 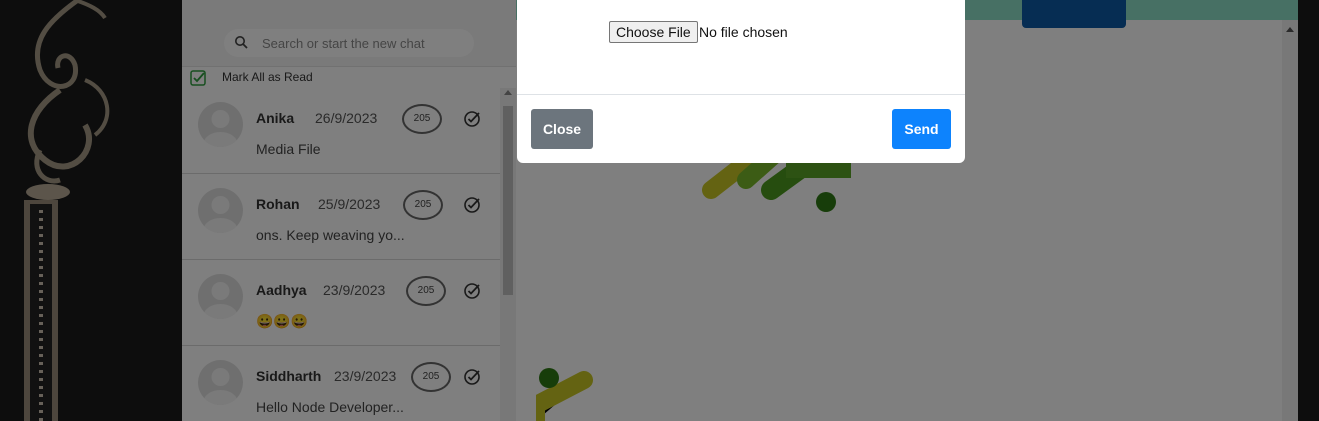 What do you see at coordinates (743, 32) in the screenshot?
I see `file-status-text: No file chosen` at bounding box center [743, 32].